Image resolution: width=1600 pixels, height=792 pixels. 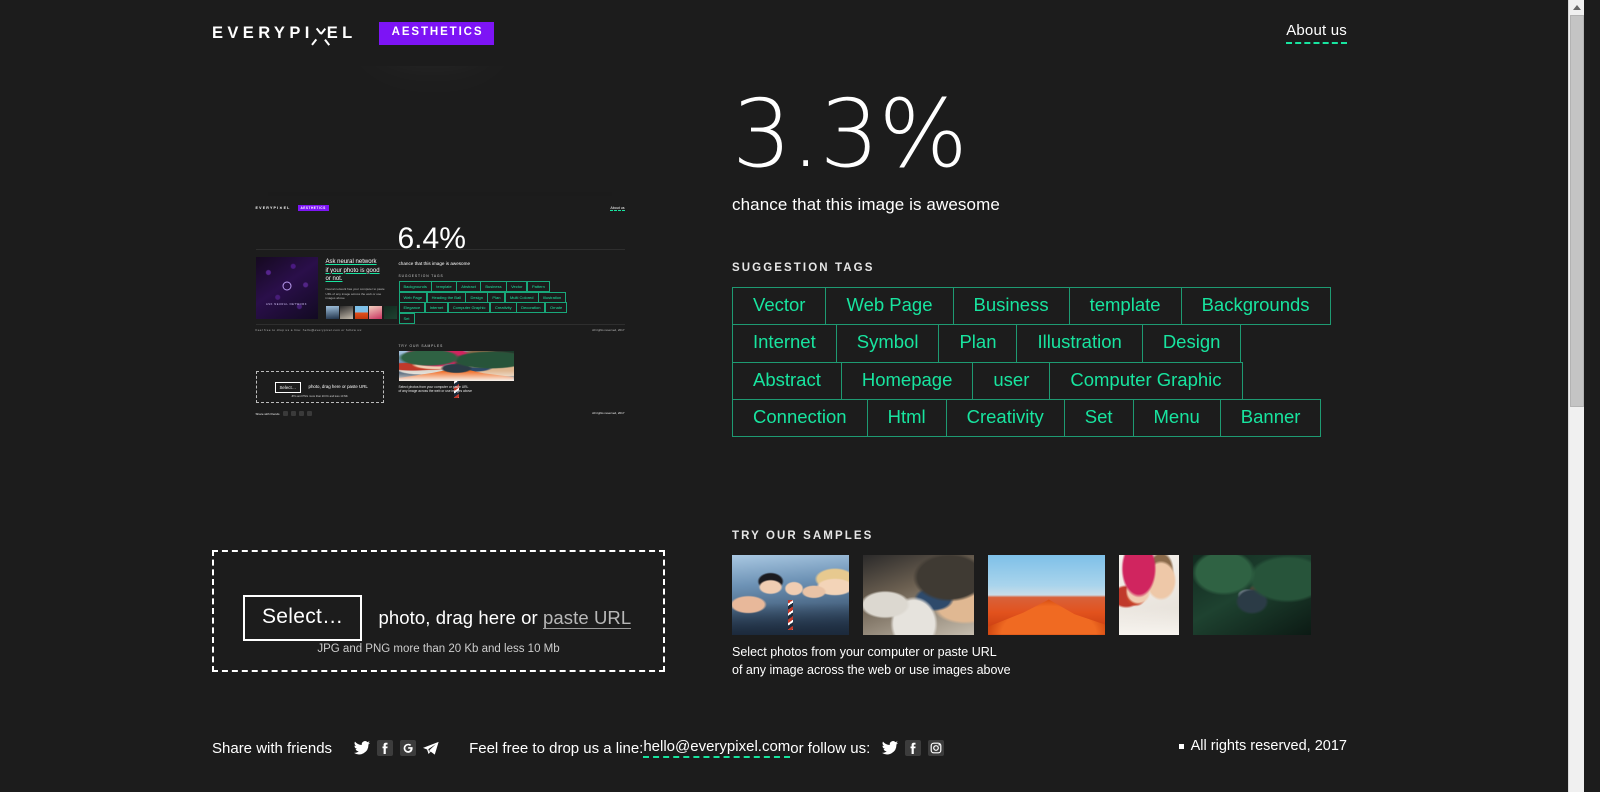 I want to click on aesthetics-badge: AESTHETICS, so click(x=436, y=33).